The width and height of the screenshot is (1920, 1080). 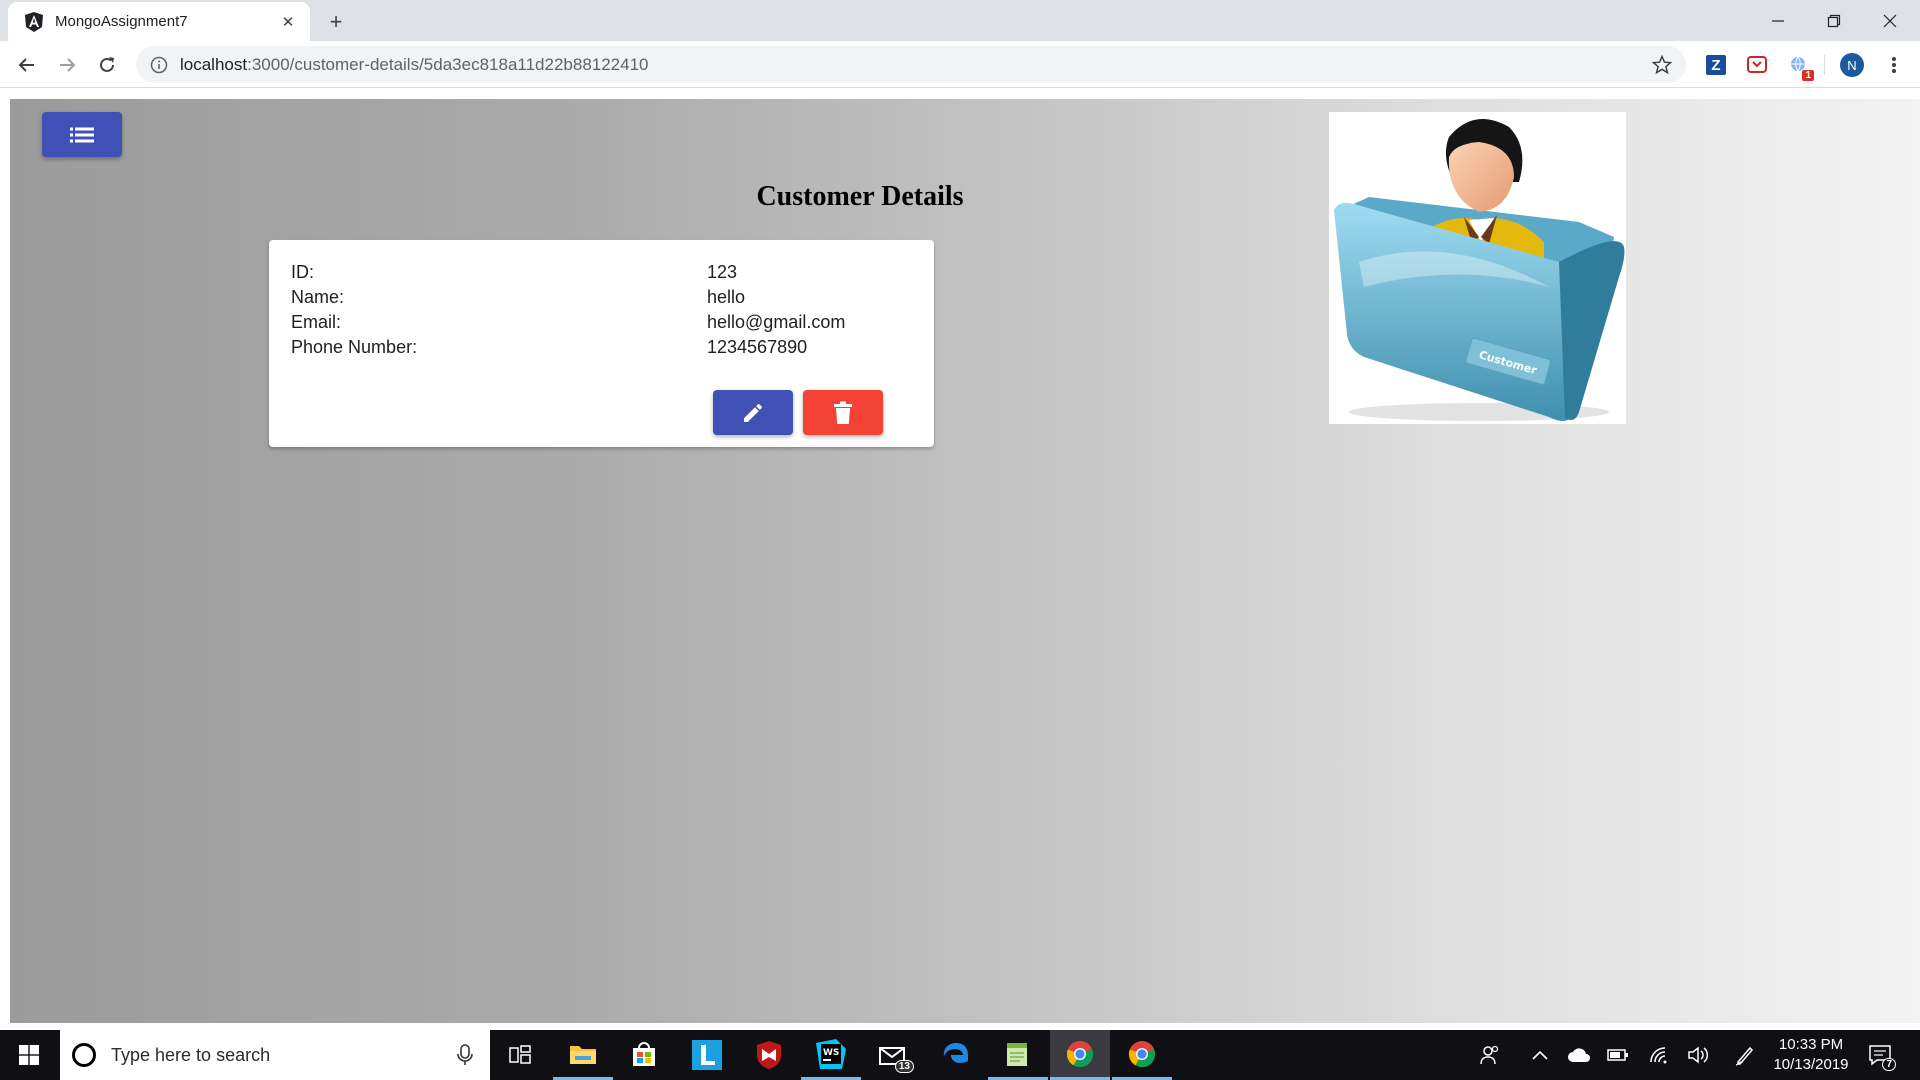 What do you see at coordinates (1800, 67) in the screenshot?
I see `extension-translate: 1` at bounding box center [1800, 67].